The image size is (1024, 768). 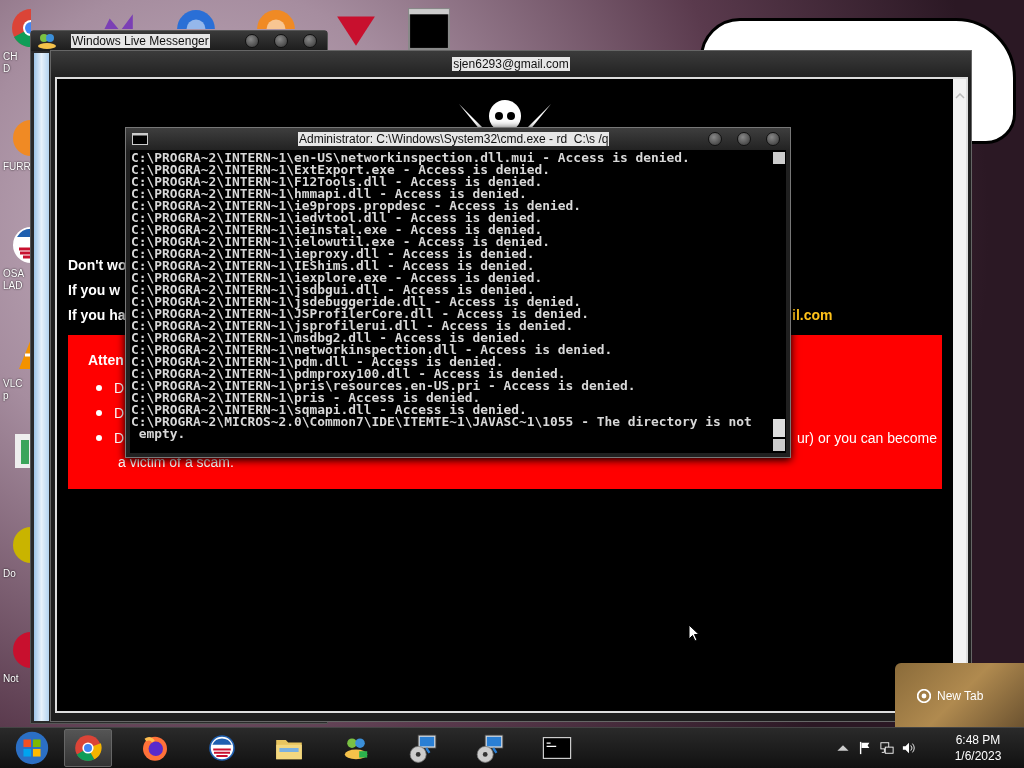 What do you see at coordinates (360, 314) in the screenshot?
I see `console-line: C:\PROGRA~2\INTERN~1\JSProfilerCore.dll - Access is denied.` at bounding box center [360, 314].